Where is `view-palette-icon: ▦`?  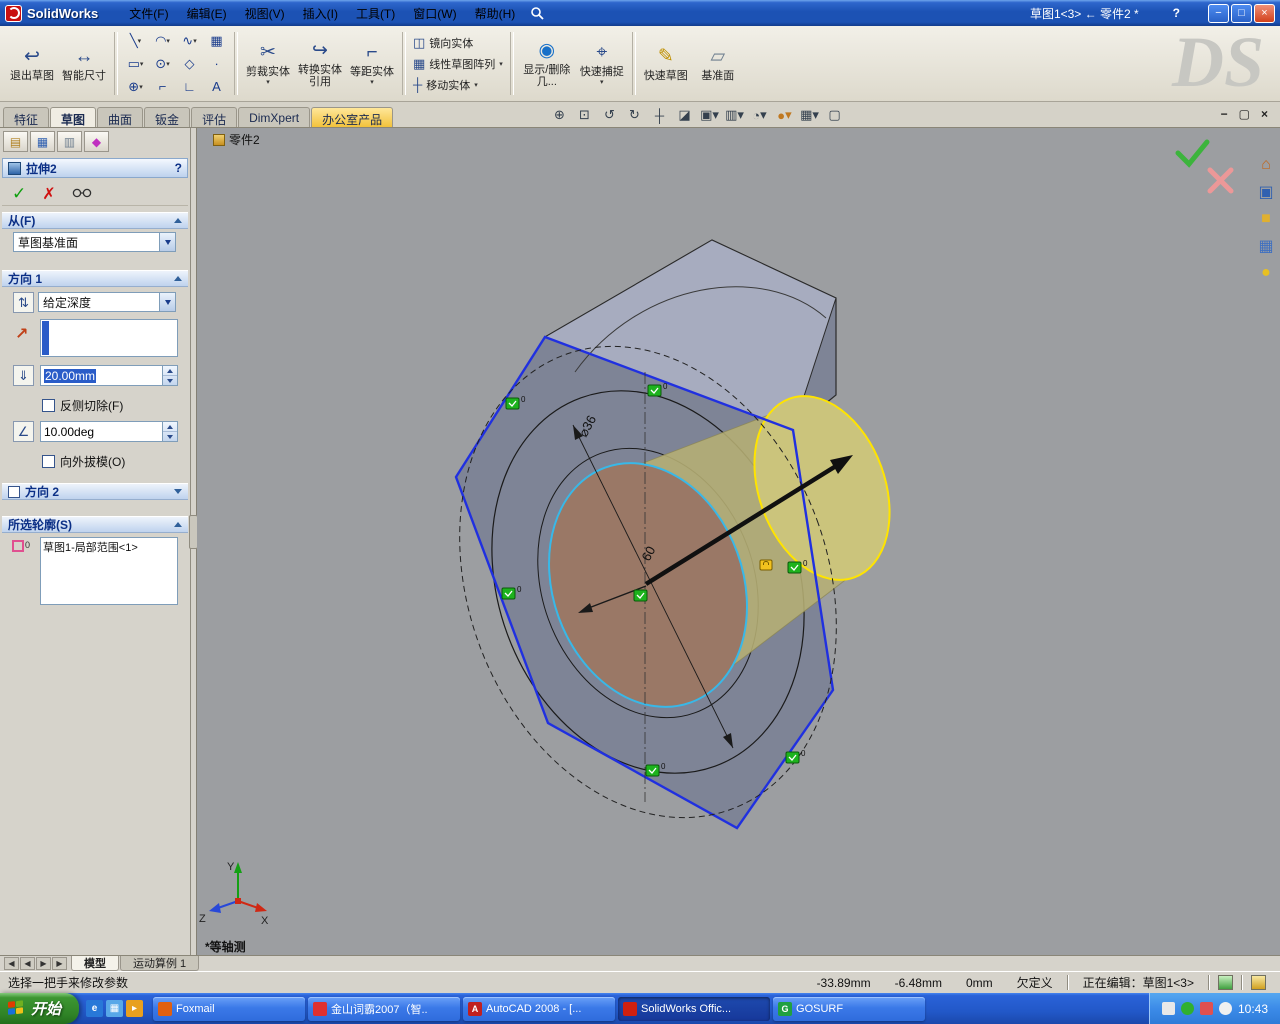
view-palette-icon: ▦ is located at coordinates (1266, 246).